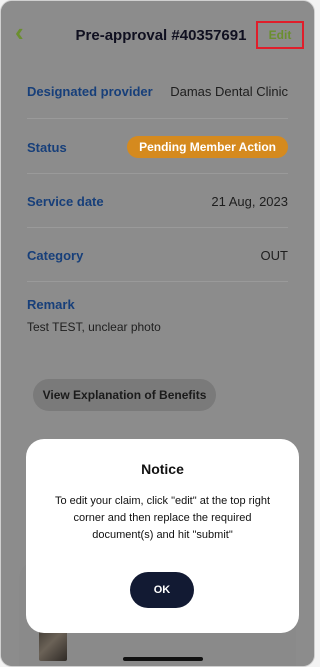  What do you see at coordinates (47, 147) in the screenshot?
I see `status-label: Status` at bounding box center [47, 147].